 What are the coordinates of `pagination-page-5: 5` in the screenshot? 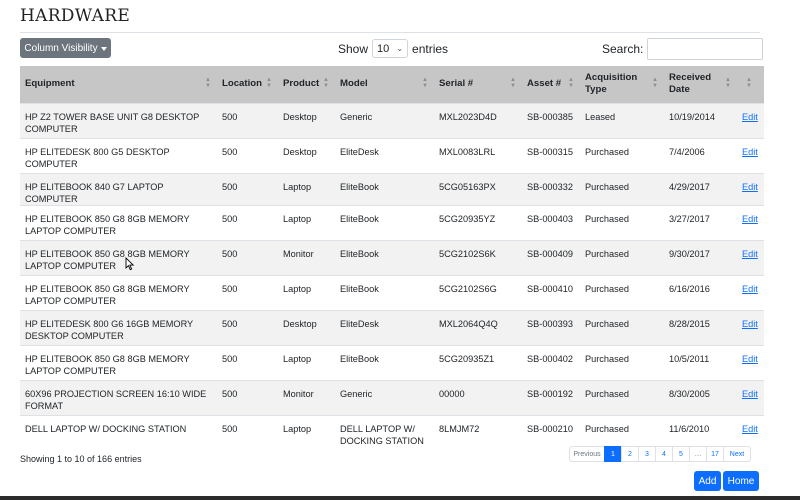 It's located at (681, 454).